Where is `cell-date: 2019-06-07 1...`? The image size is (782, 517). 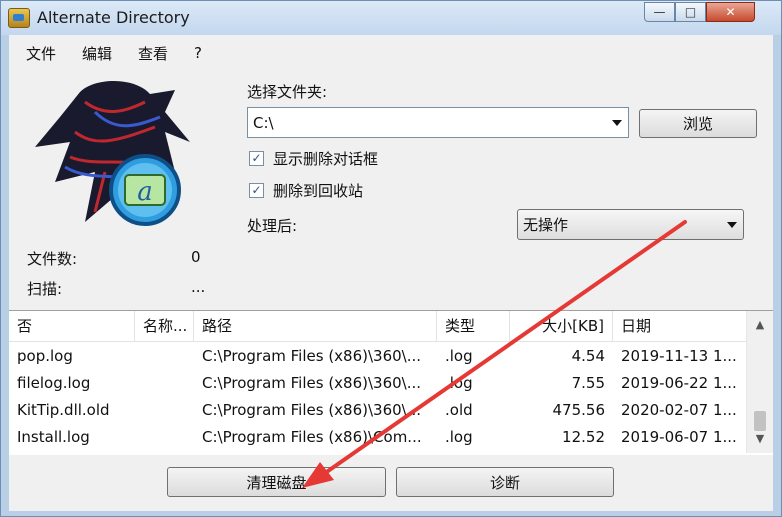 cell-date: 2019-06-07 1... is located at coordinates (679, 437).